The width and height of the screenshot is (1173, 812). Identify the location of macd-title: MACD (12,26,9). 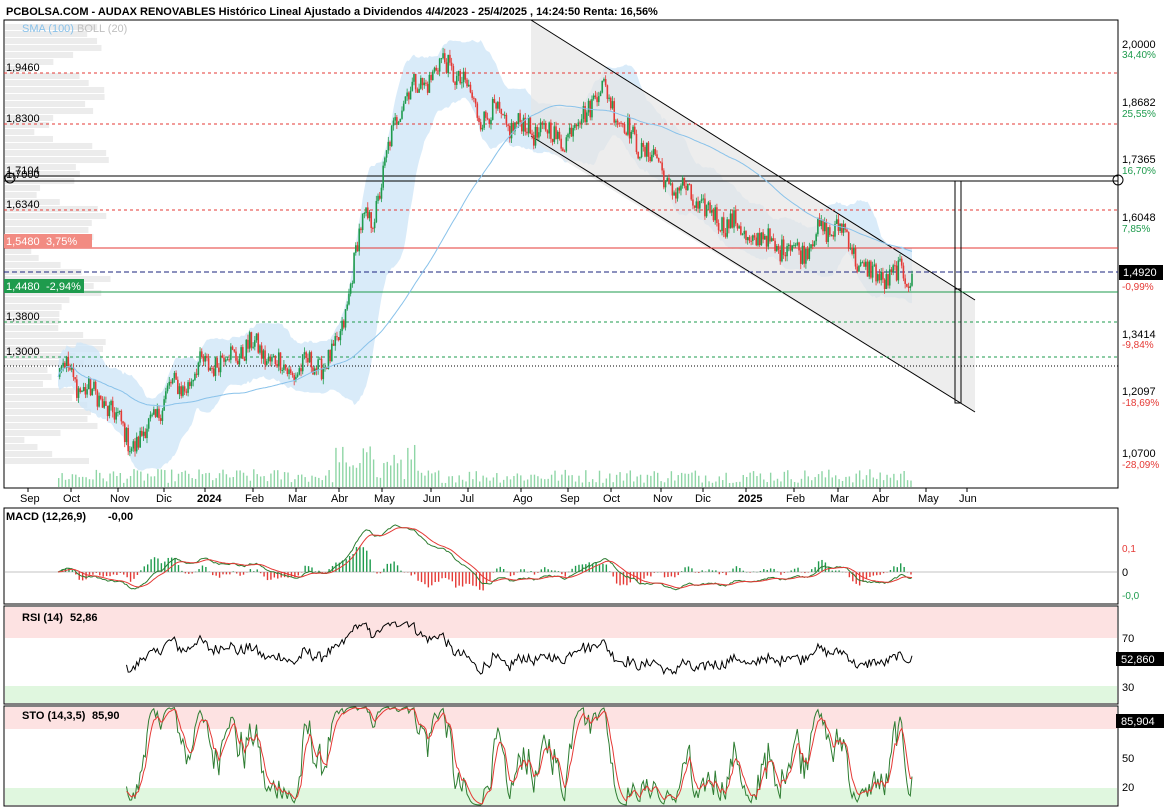
(46, 517).